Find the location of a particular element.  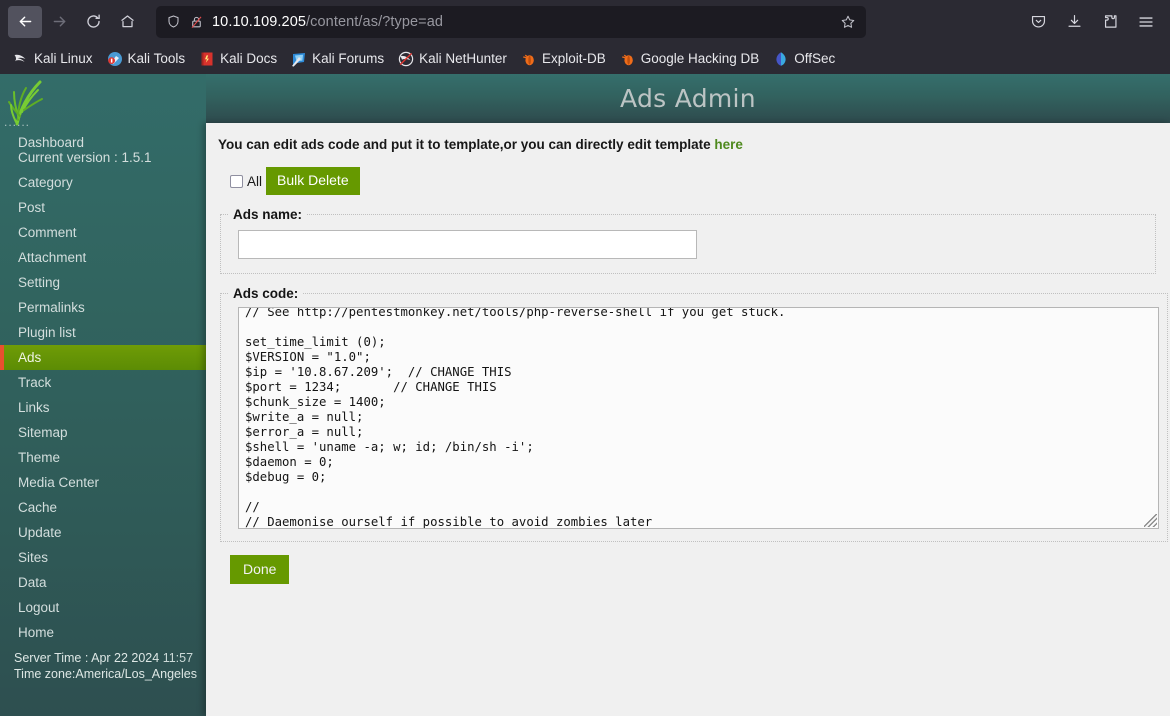

sidebar-item-attachment: Attachment is located at coordinates (103, 257).